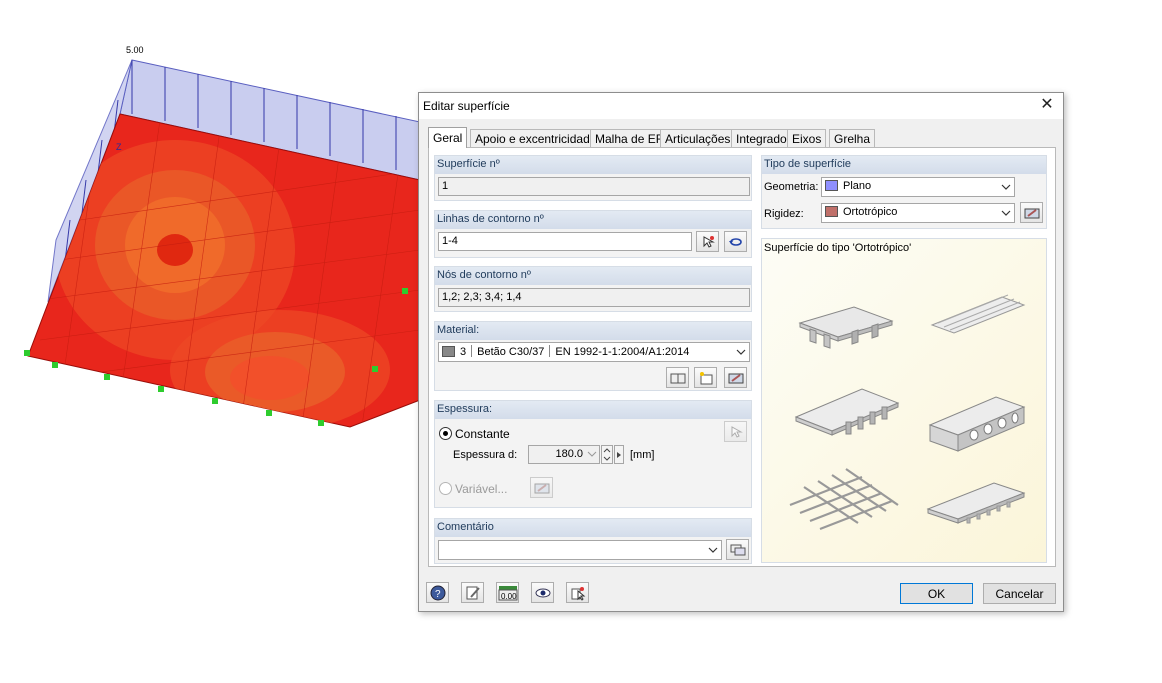  I want to click on view-button, so click(542, 592).